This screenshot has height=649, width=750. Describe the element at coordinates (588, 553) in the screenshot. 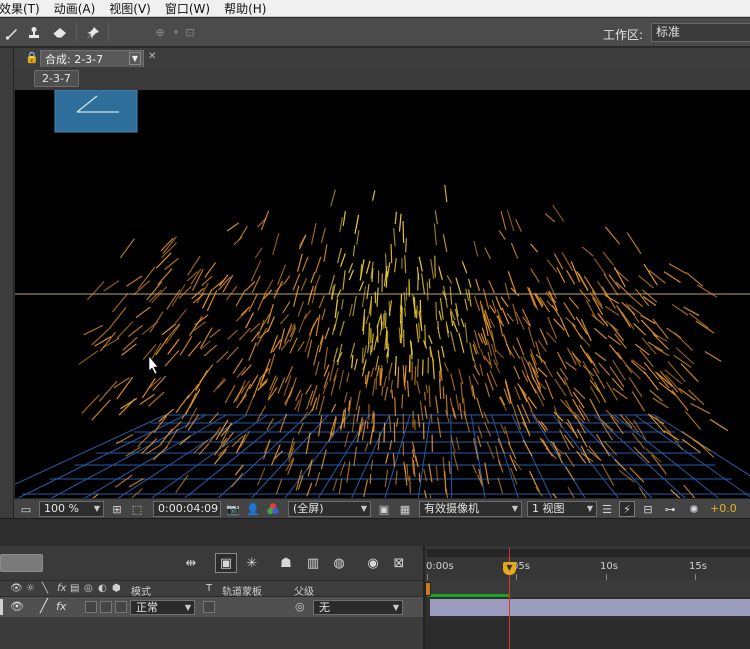

I see `work-area-track` at that location.